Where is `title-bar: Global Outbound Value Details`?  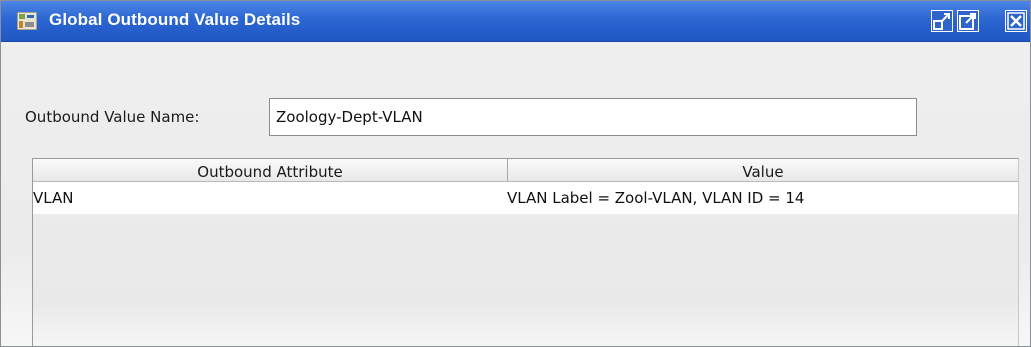
title-bar: Global Outbound Value Details is located at coordinates (515, 21).